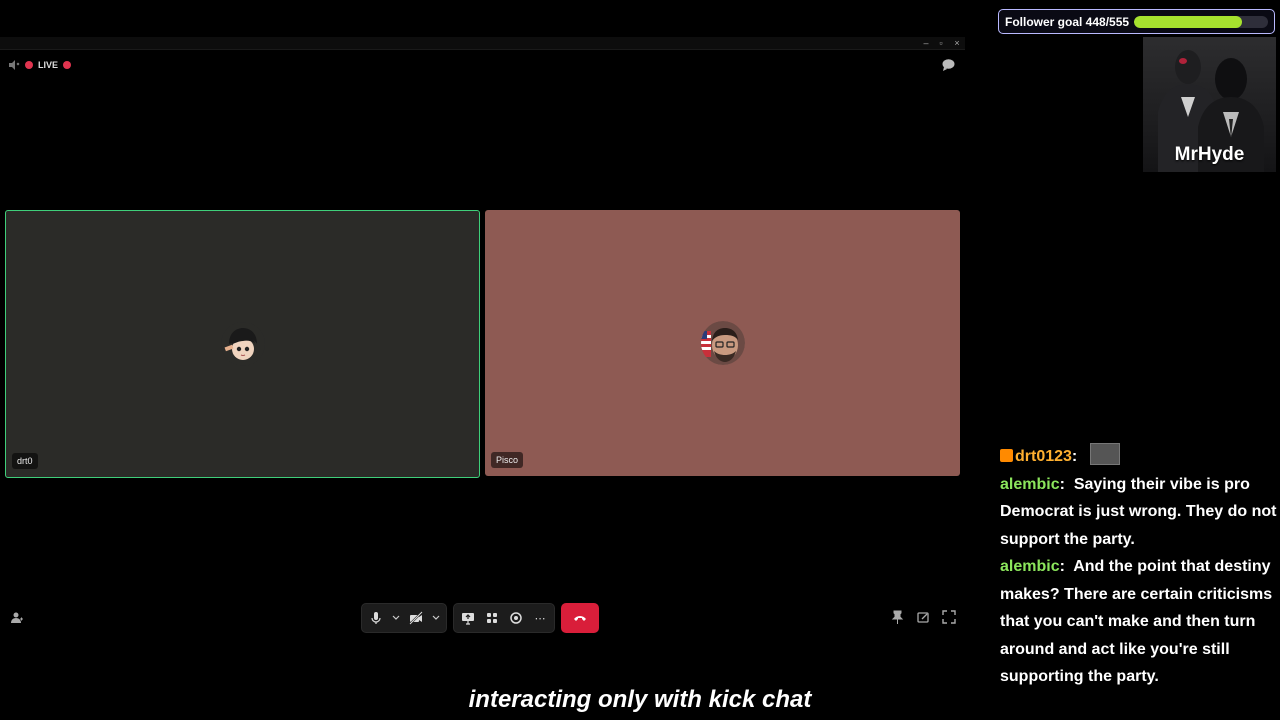  Describe the element at coordinates (1104, 454) in the screenshot. I see `chat-image-attachment` at that location.